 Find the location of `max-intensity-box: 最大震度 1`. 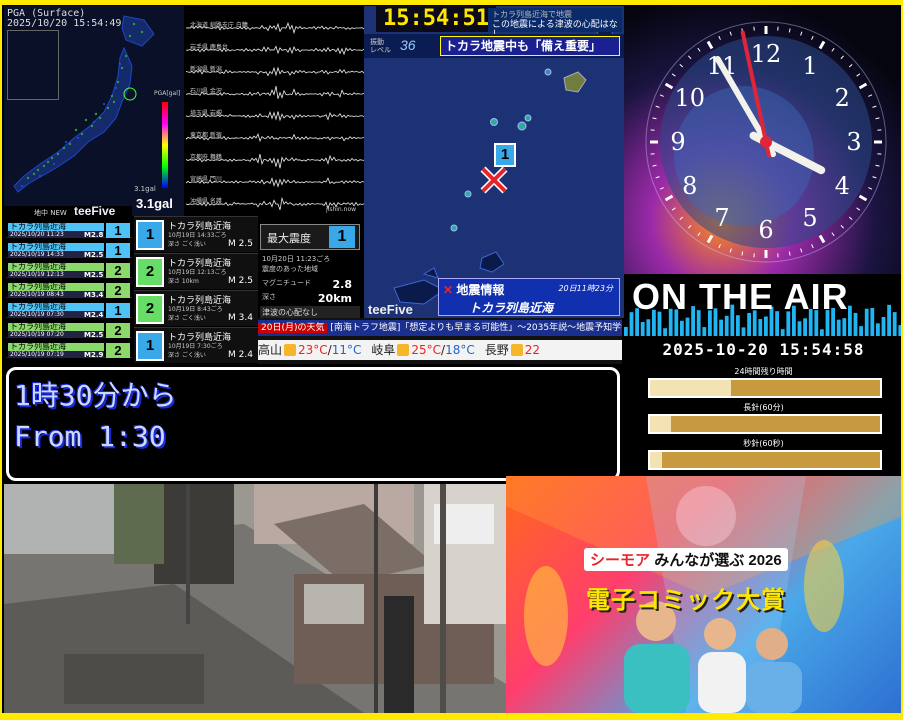

max-intensity-box: 最大震度 1 is located at coordinates (310, 237).